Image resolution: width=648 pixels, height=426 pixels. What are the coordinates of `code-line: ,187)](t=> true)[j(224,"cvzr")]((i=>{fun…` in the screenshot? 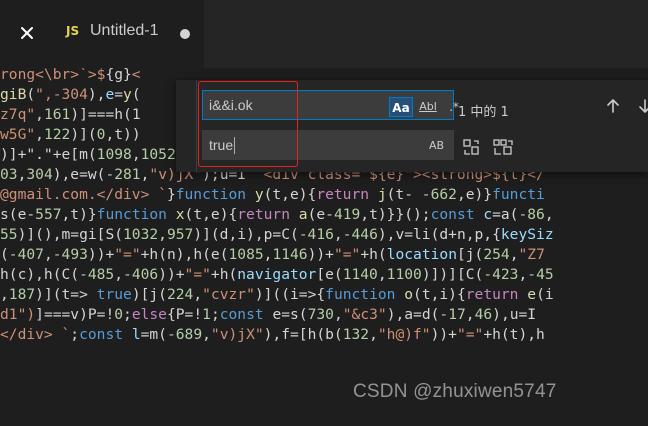 It's located at (277, 295).